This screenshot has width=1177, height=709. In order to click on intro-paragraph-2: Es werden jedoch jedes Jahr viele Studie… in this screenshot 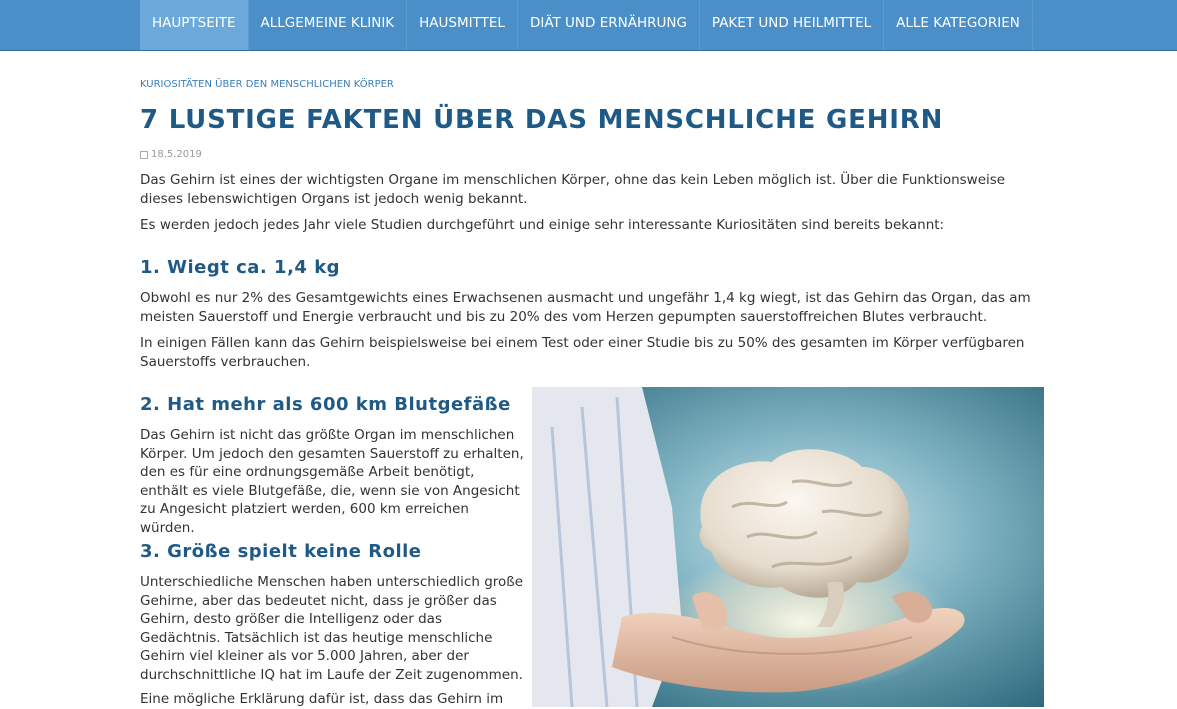, I will do `click(542, 225)`.